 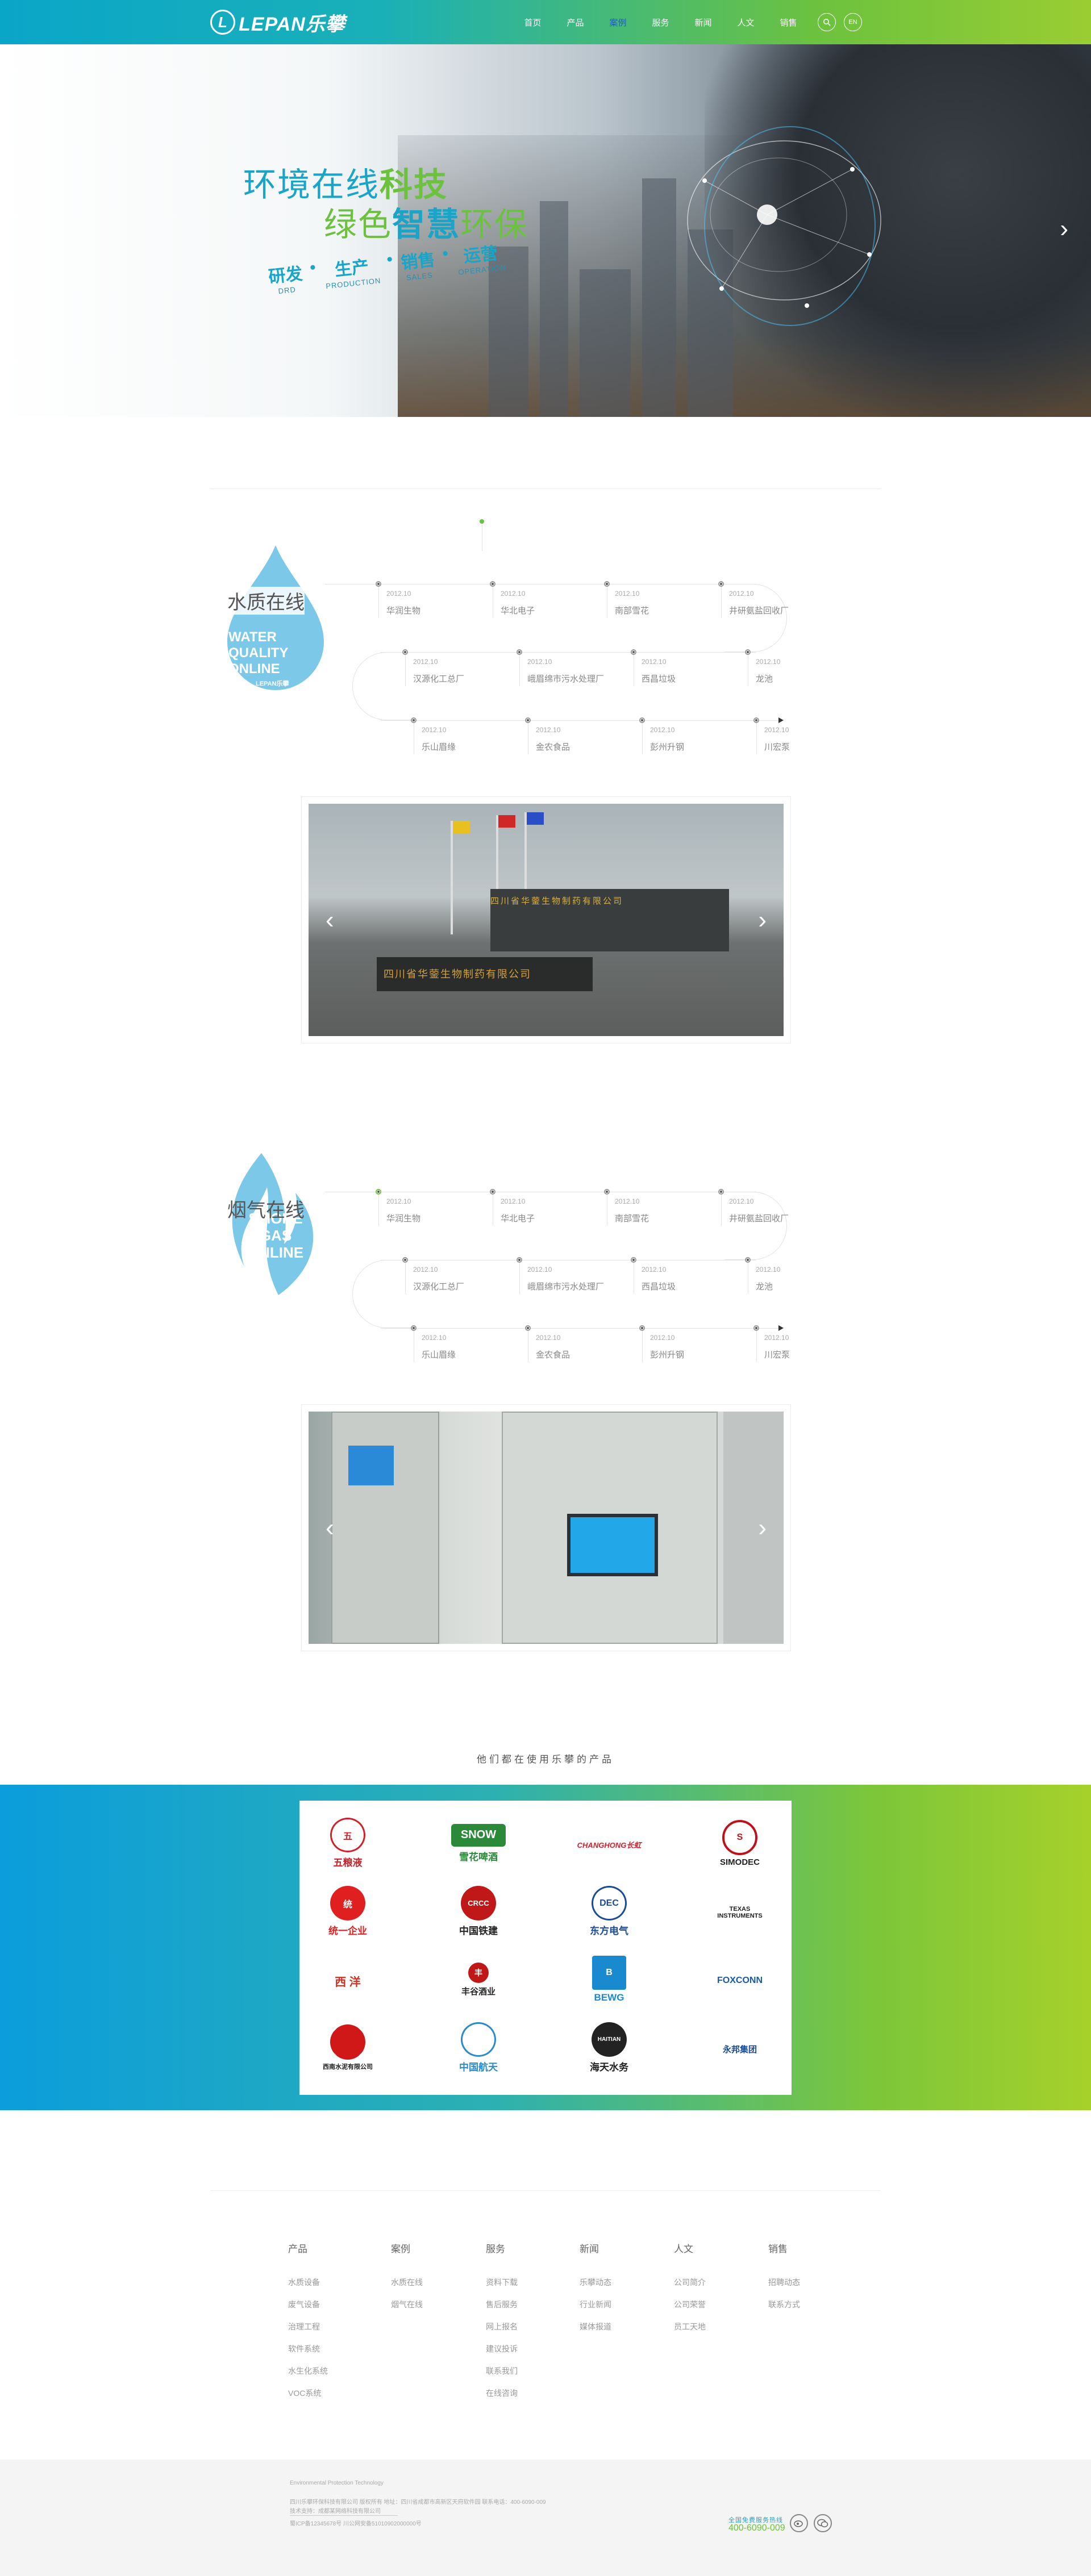 I want to click on footer-link: 公司荣誉, so click(x=690, y=2310).